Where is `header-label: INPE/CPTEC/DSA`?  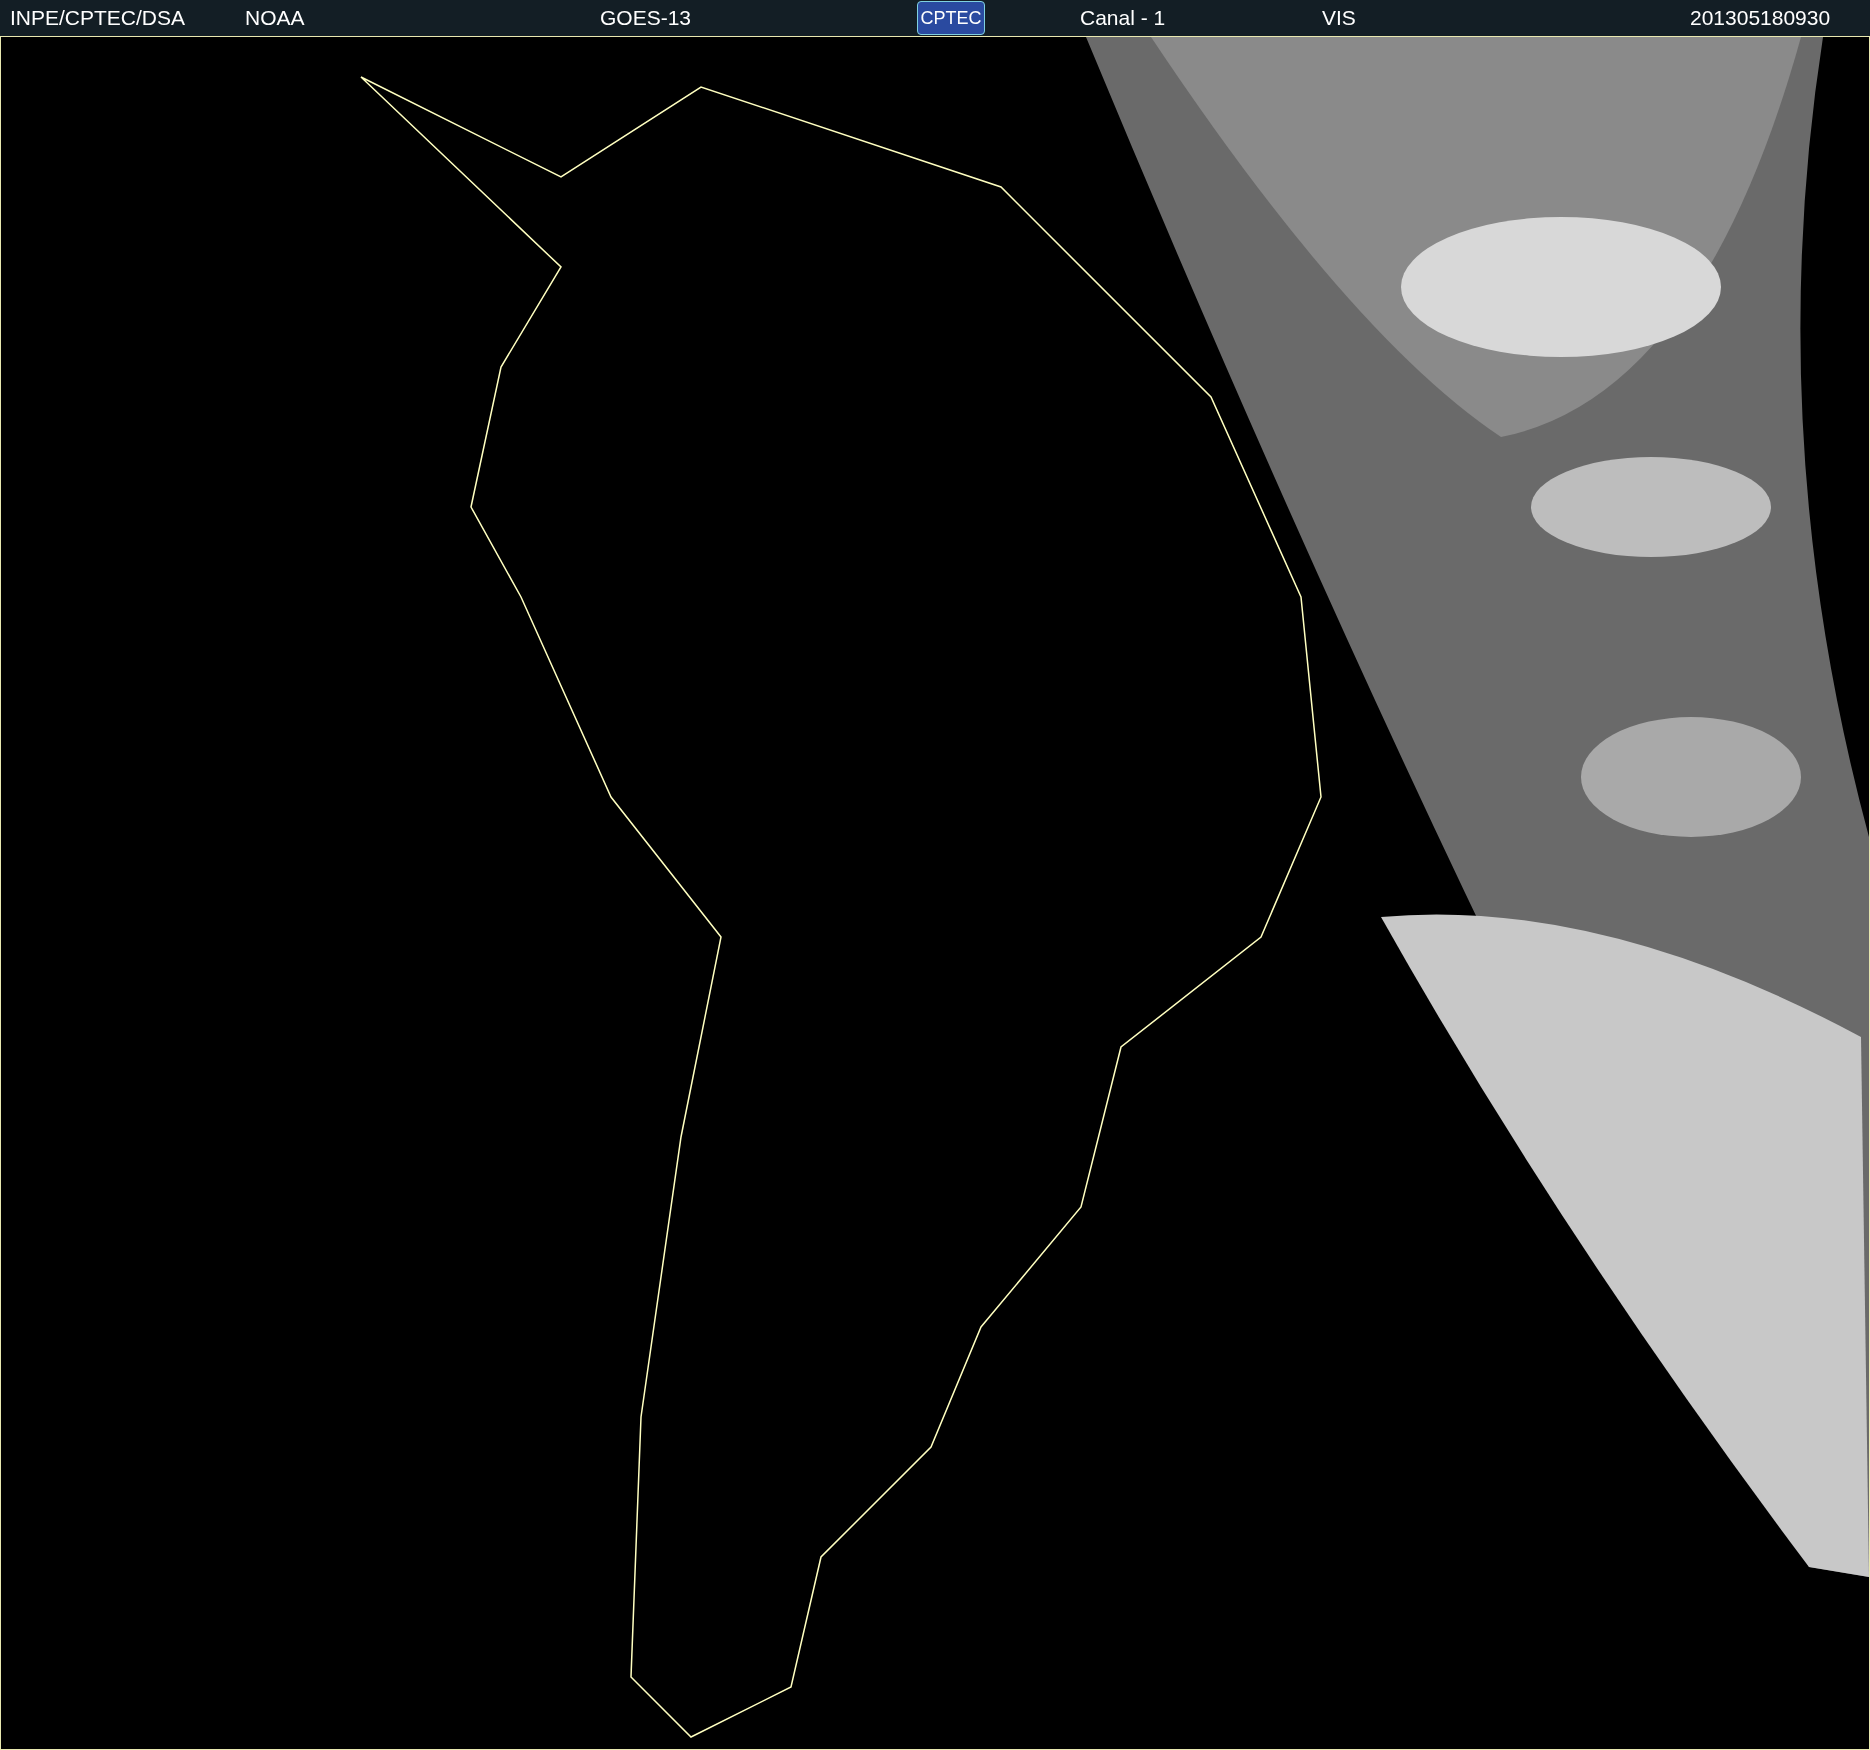 header-label: INPE/CPTEC/DSA is located at coordinates (98, 18).